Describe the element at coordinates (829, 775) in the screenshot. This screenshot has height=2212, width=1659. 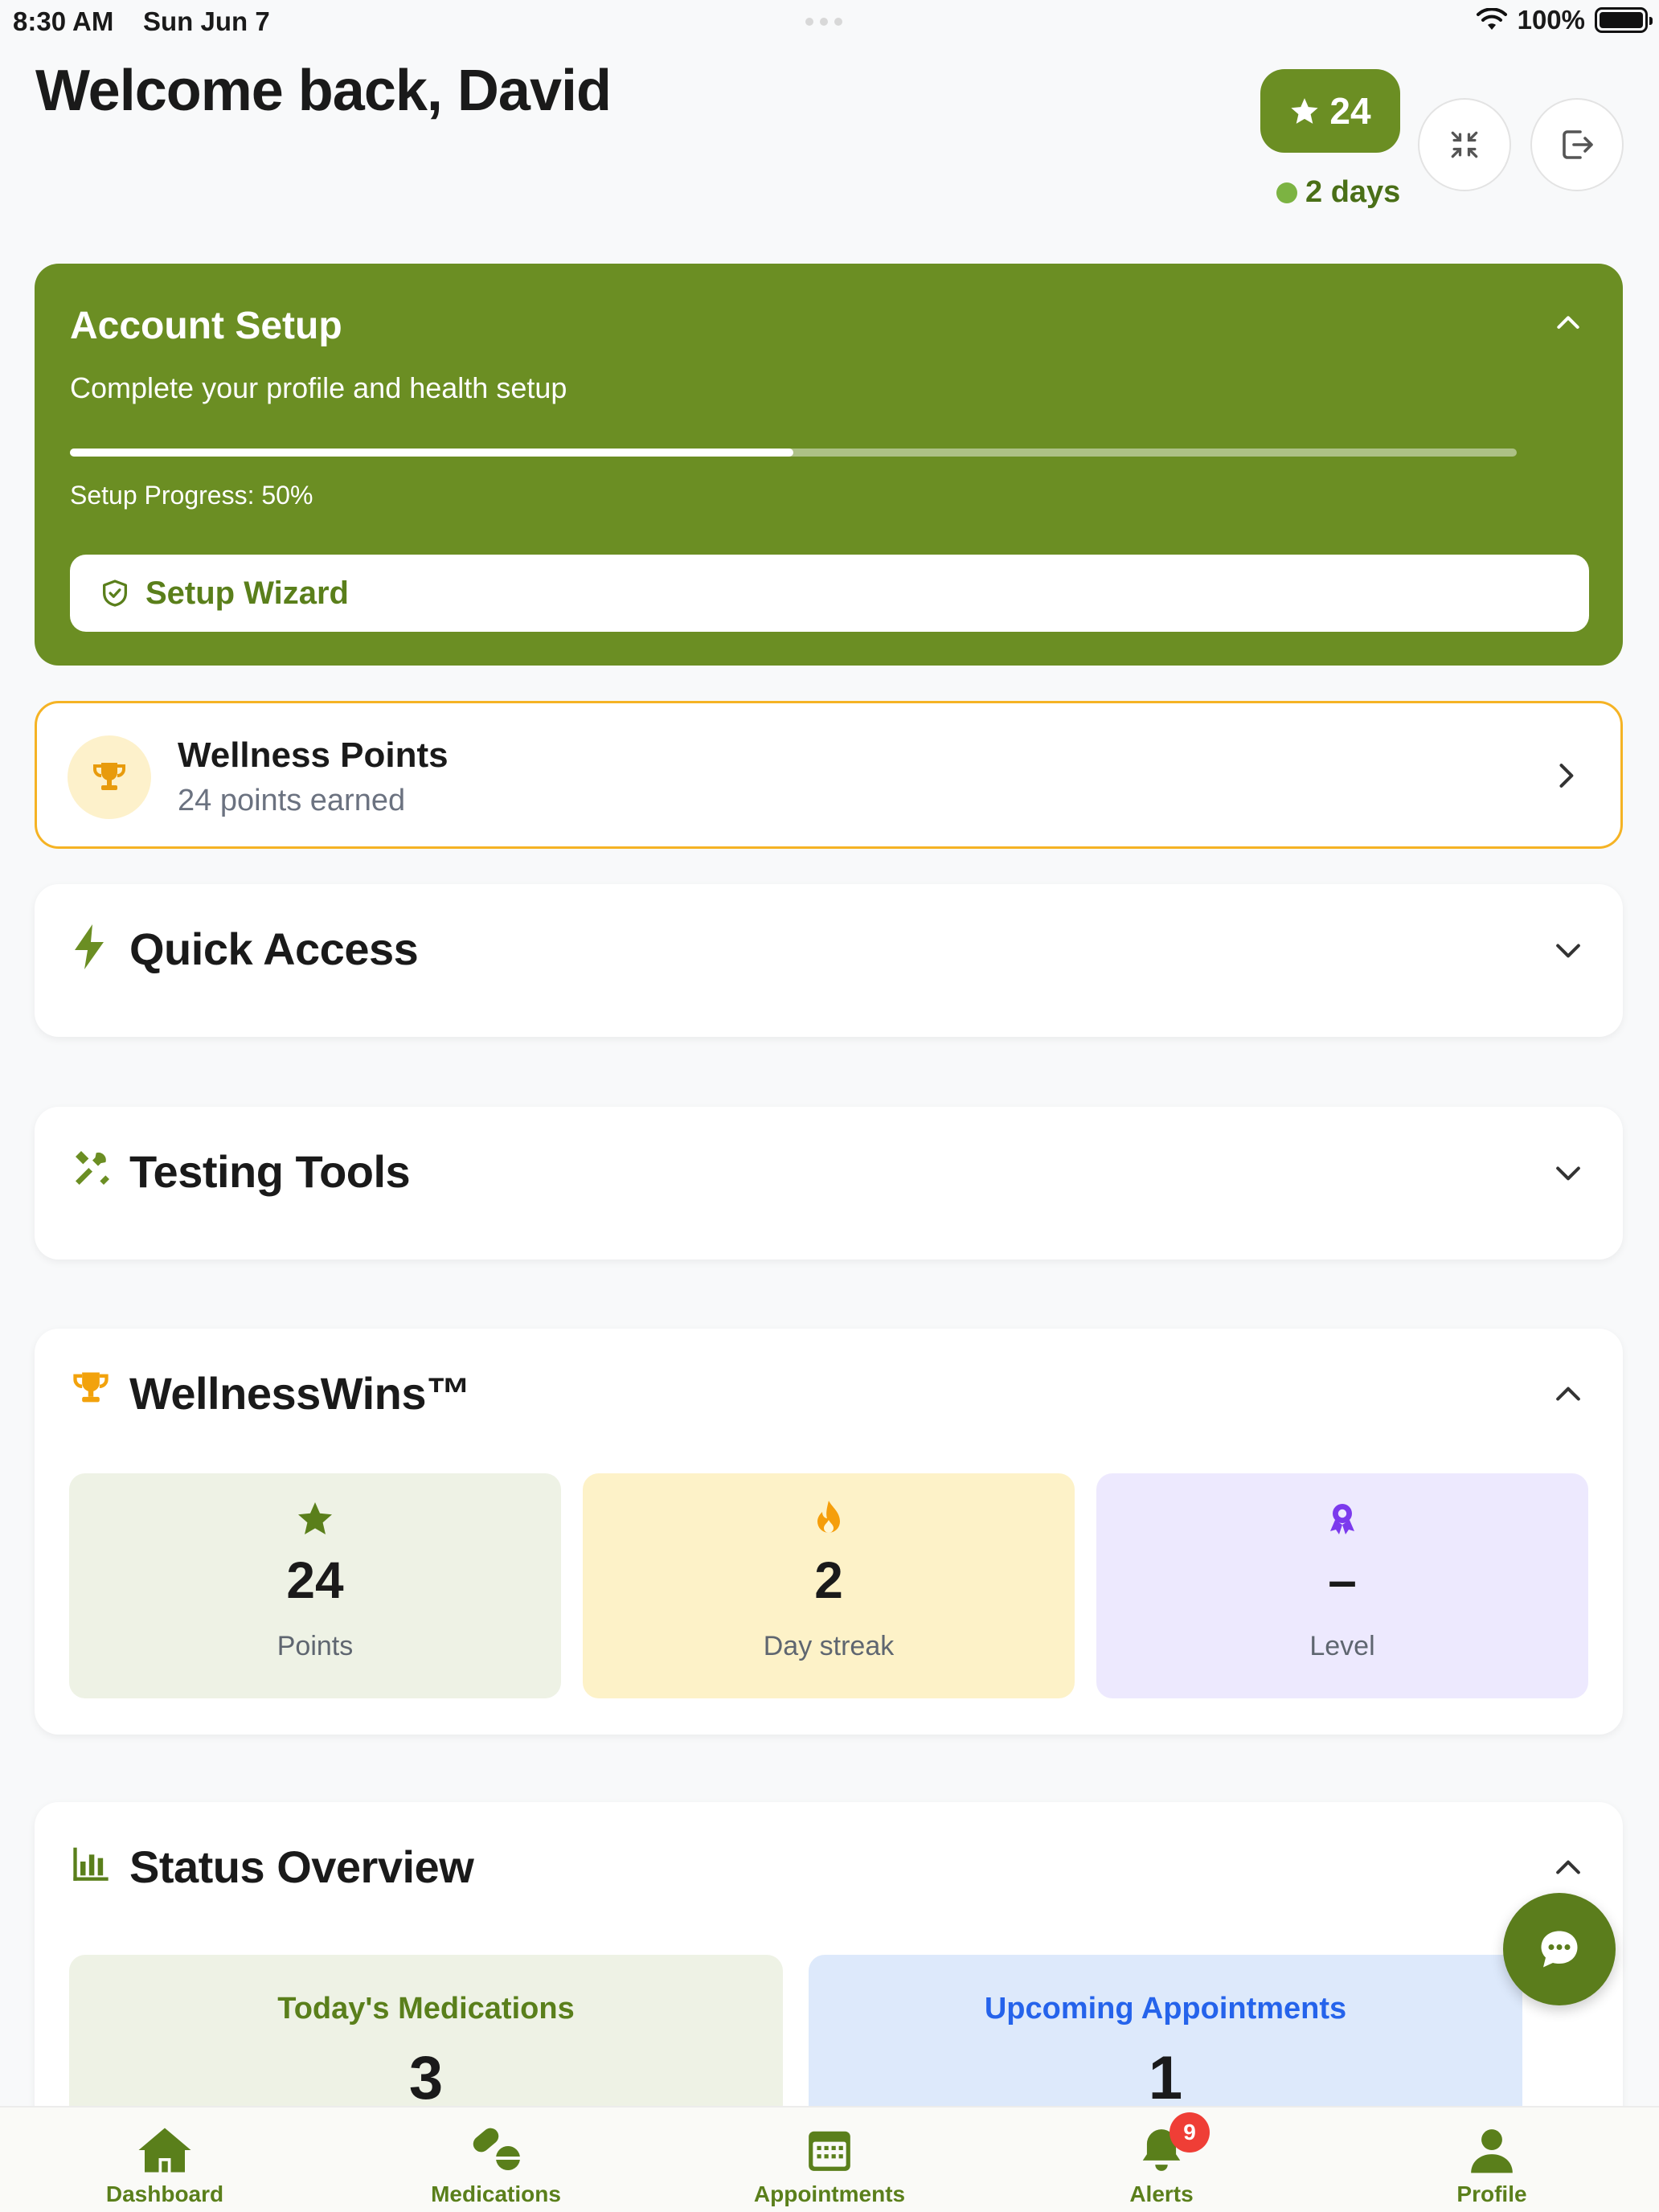
I see `wellness-points-card: Wellness Points 24 points earned` at that location.